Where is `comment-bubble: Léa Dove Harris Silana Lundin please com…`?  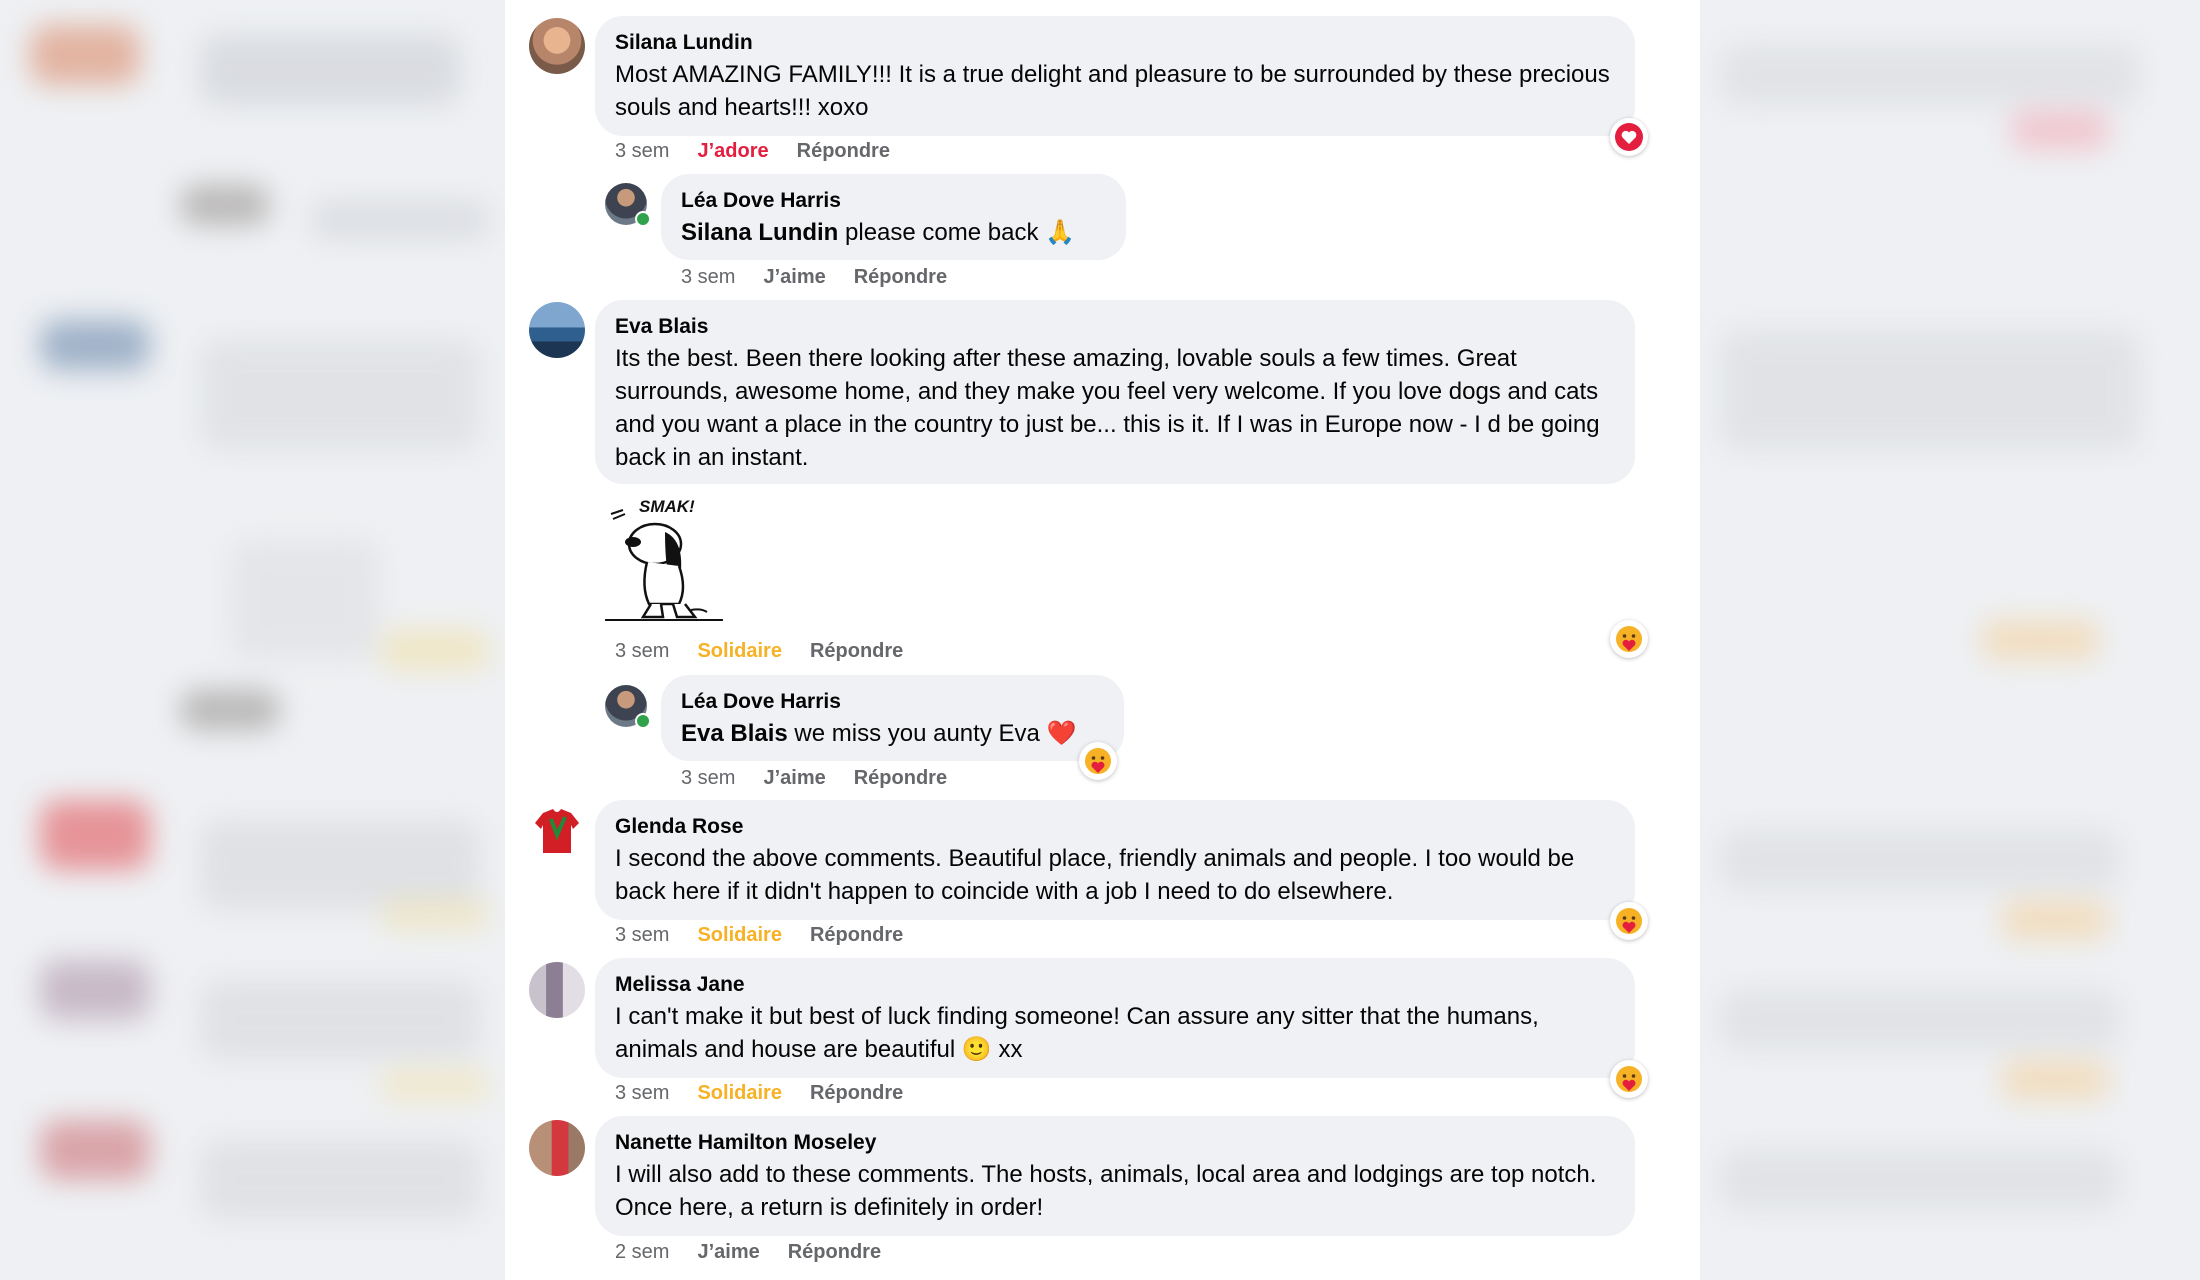 comment-bubble: Léa Dove Harris Silana Lundin please com… is located at coordinates (893, 217).